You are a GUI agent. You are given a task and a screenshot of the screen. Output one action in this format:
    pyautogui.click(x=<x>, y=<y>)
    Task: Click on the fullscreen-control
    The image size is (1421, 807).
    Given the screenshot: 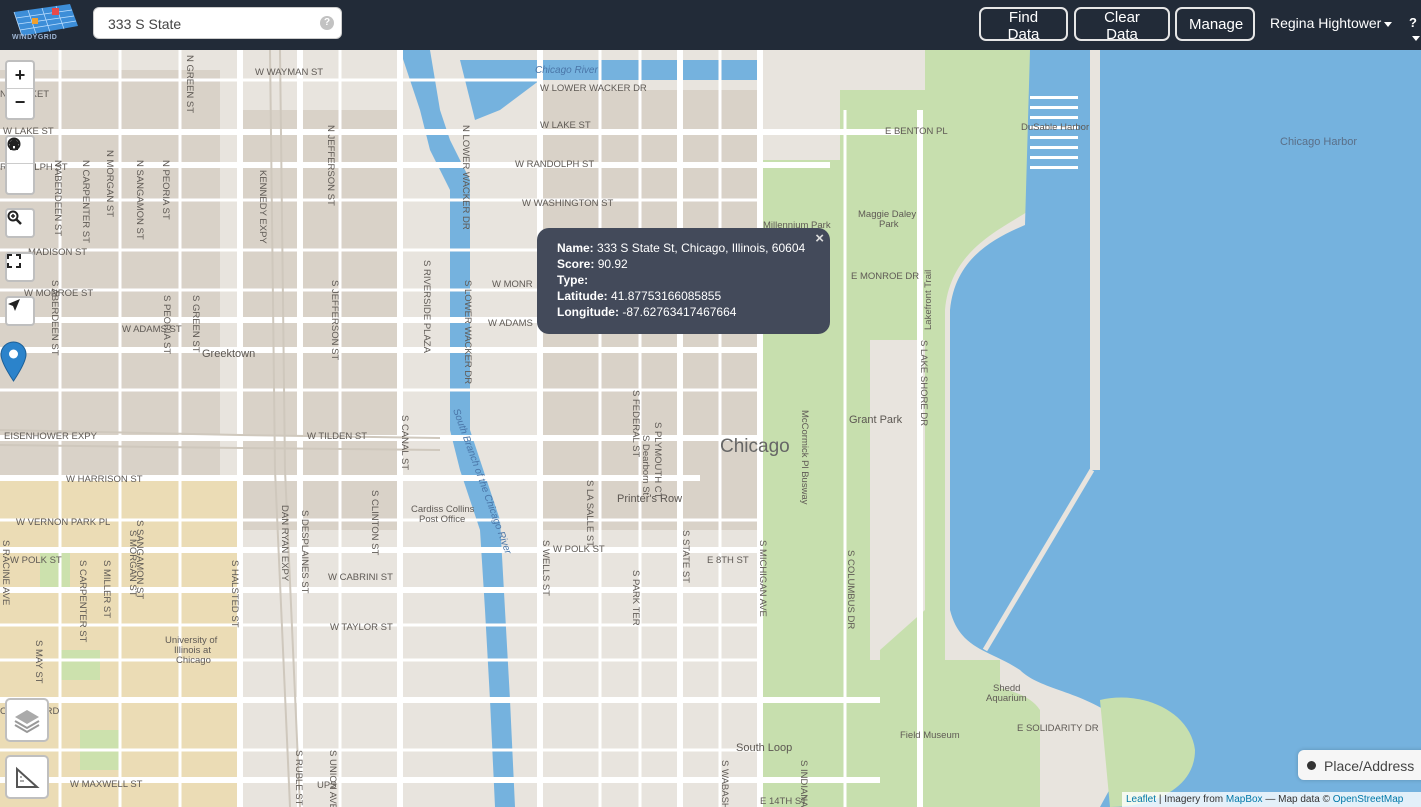 What is the action you would take?
    pyautogui.click(x=20, y=267)
    